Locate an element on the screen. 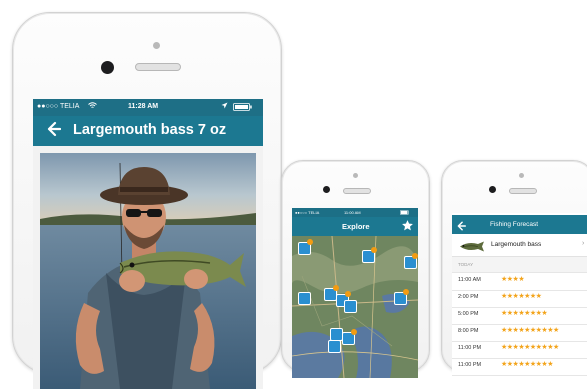  navigation-bar: Largemouth bass 7 oz is located at coordinates (148, 131).